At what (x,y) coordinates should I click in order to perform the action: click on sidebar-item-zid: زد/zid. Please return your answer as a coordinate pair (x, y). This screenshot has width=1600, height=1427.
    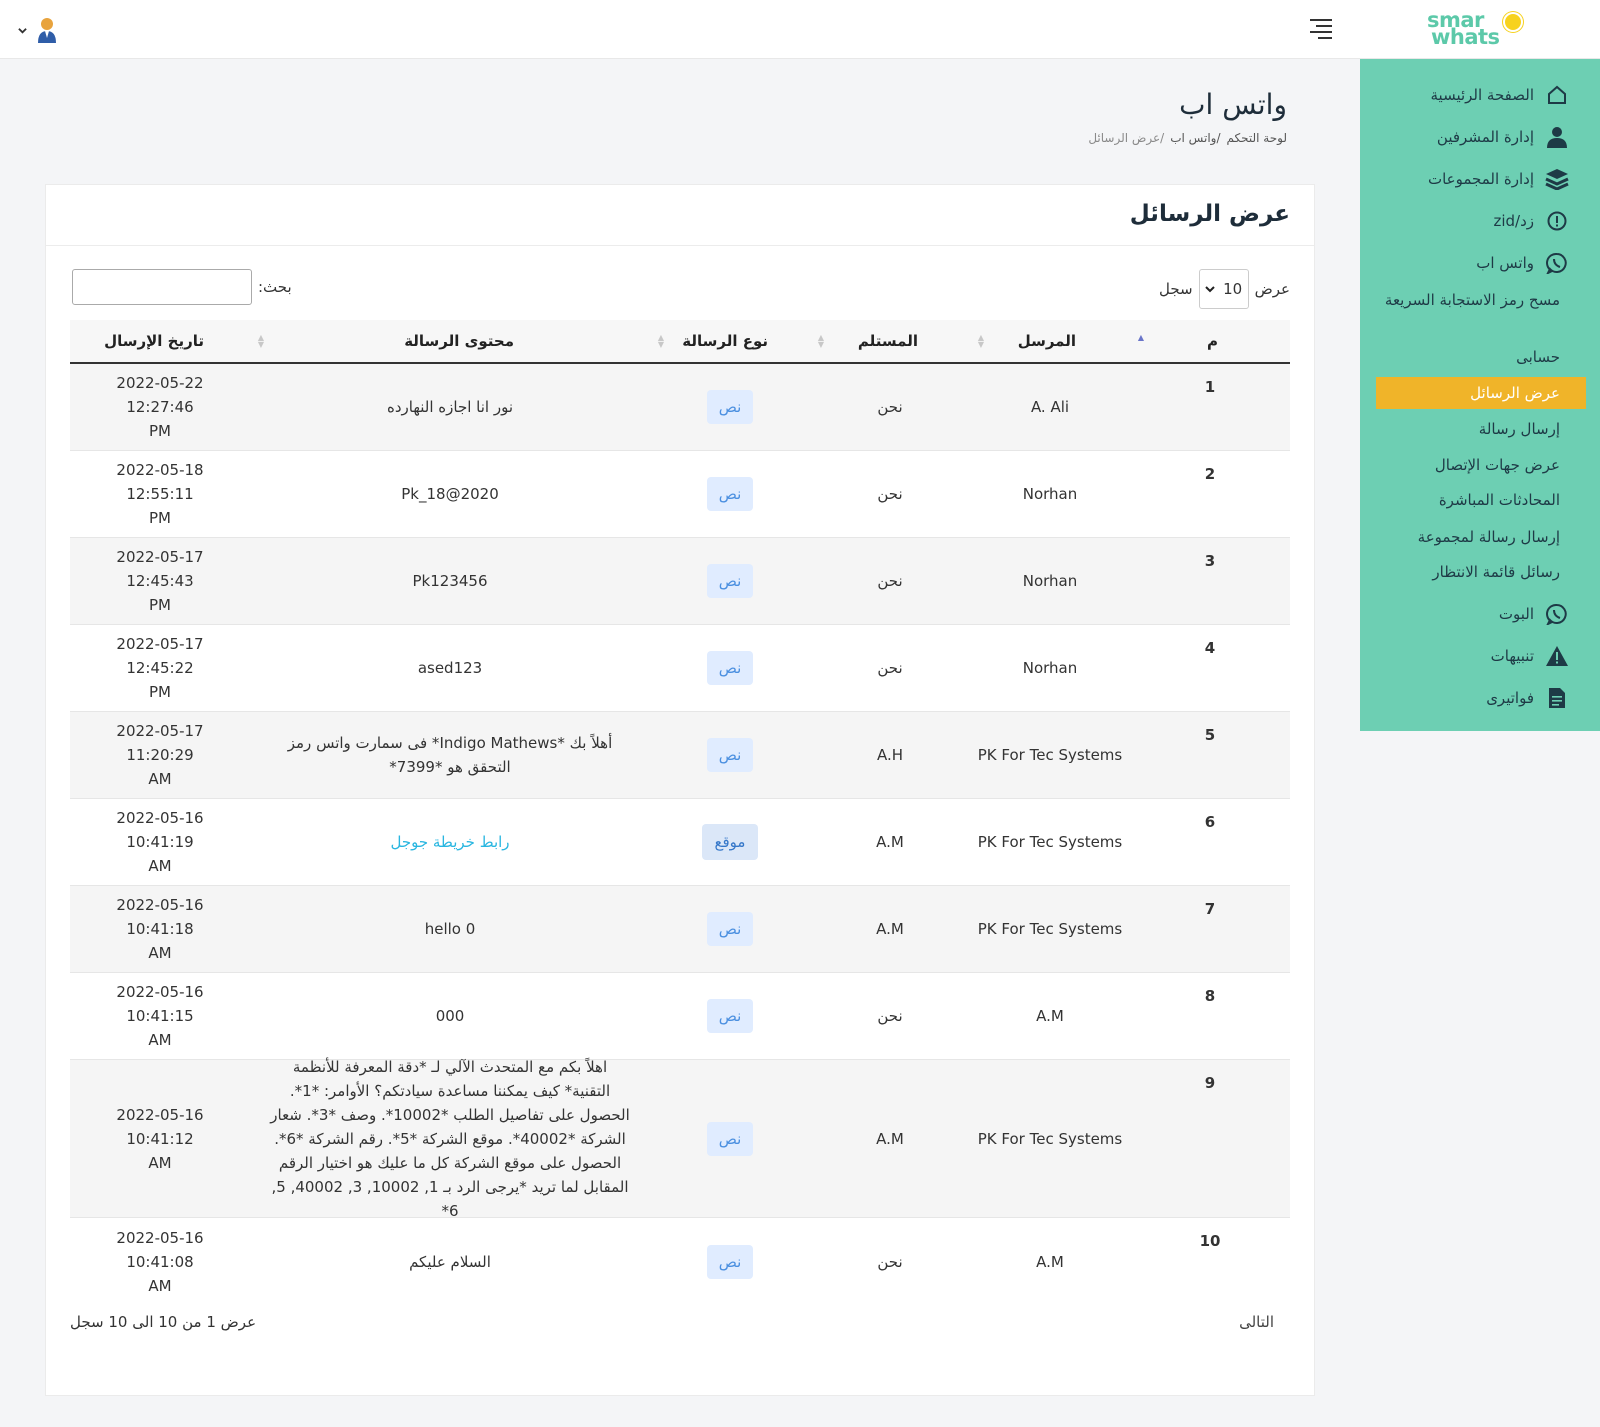
    Looking at the image, I should click on (1470, 221).